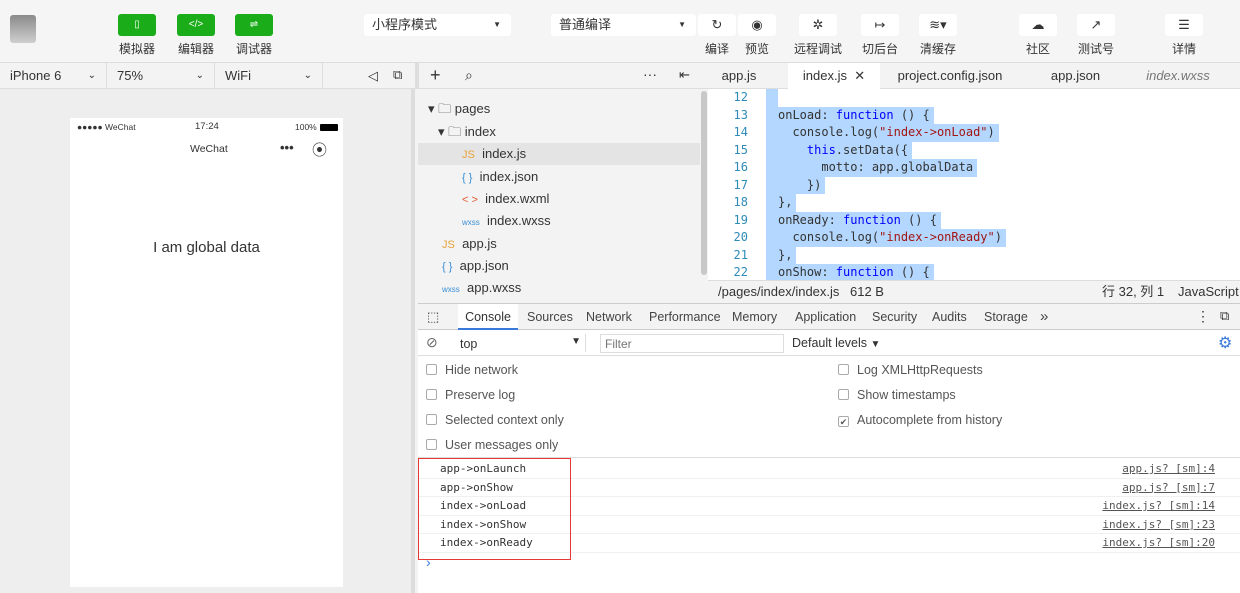 This screenshot has width=1240, height=593. What do you see at coordinates (559, 221) in the screenshot?
I see `file-index-wxss: wxss index.wxss` at bounding box center [559, 221].